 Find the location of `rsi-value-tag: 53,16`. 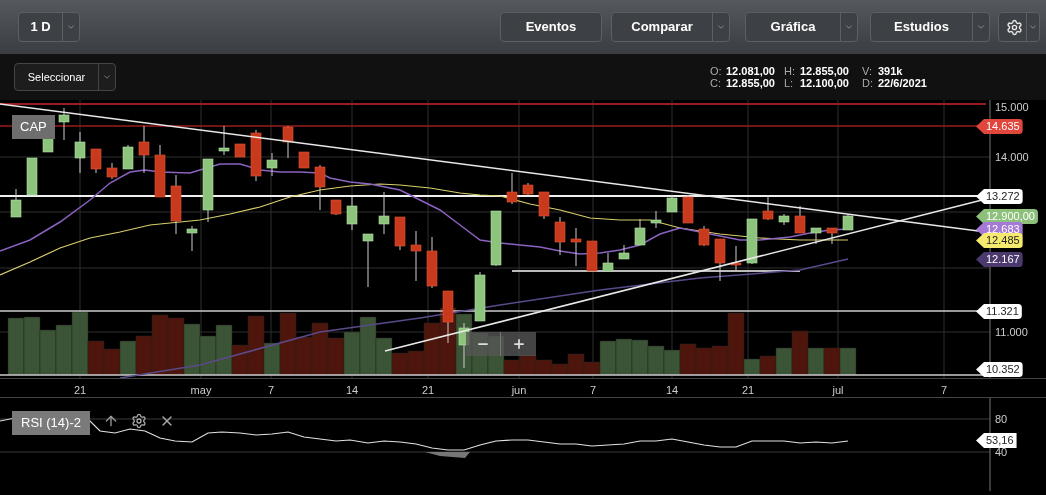

rsi-value-tag: 53,16 is located at coordinates (996, 440).